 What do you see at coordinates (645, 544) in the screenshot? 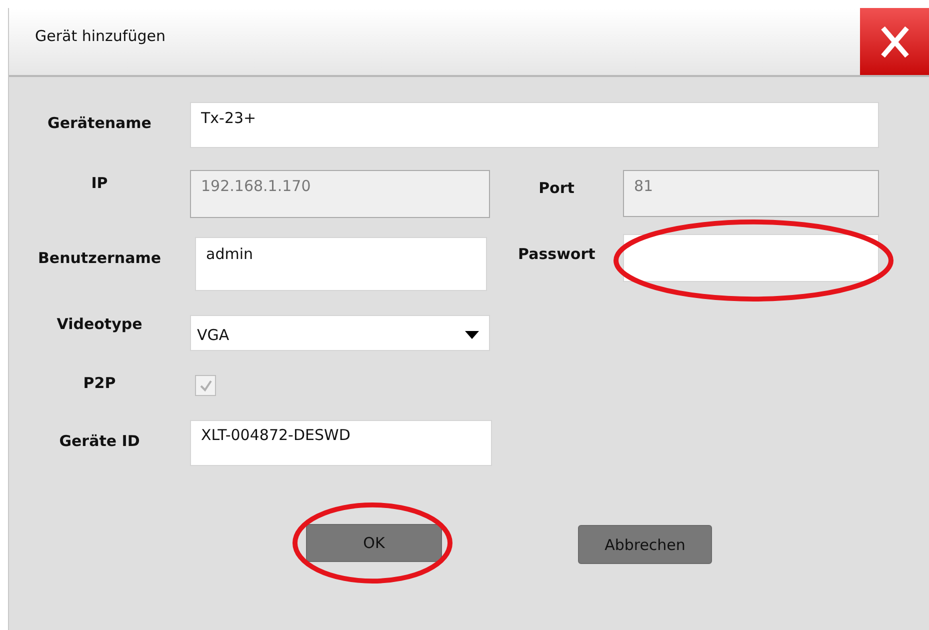
I see `dialog-button: Abbrechen` at bounding box center [645, 544].